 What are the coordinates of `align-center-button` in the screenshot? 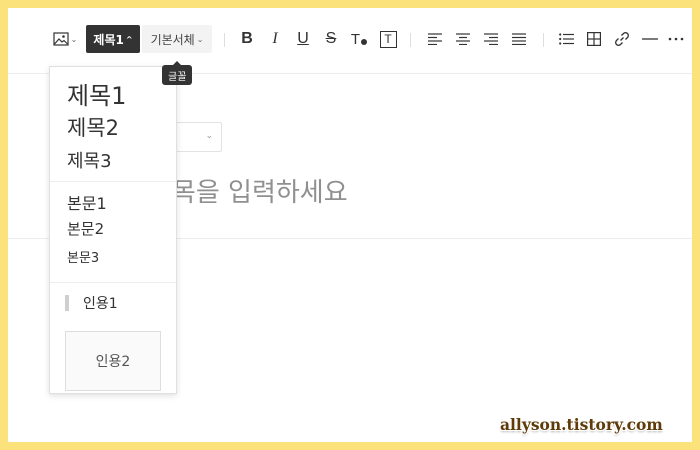 It's located at (463, 39).